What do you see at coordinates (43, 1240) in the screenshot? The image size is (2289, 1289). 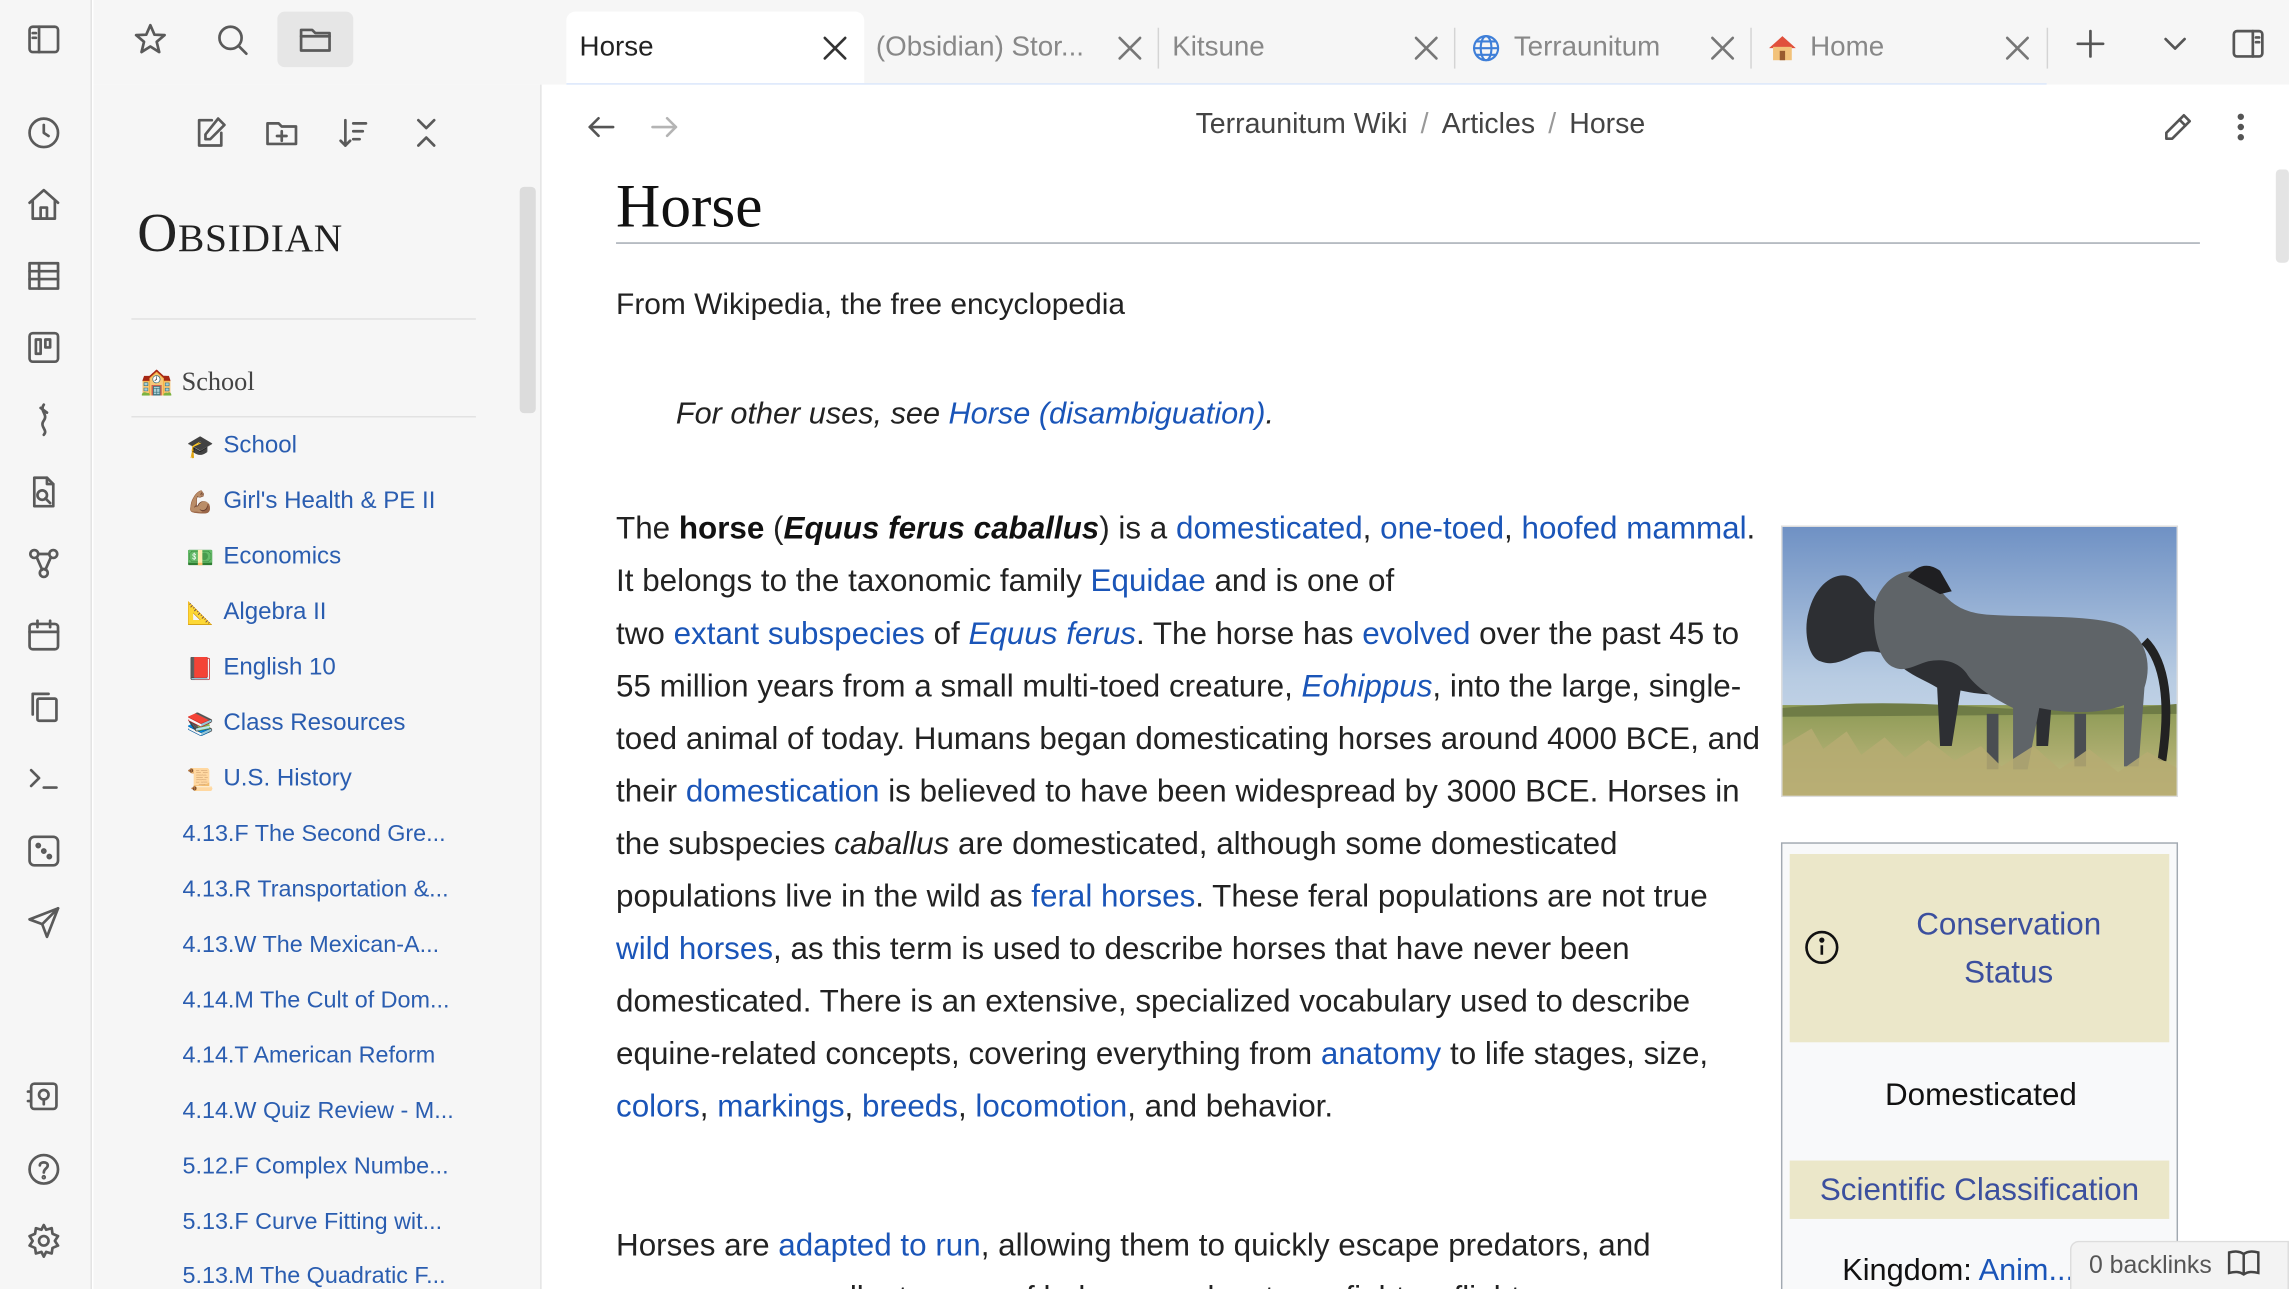 I see `settings-gear-icon` at bounding box center [43, 1240].